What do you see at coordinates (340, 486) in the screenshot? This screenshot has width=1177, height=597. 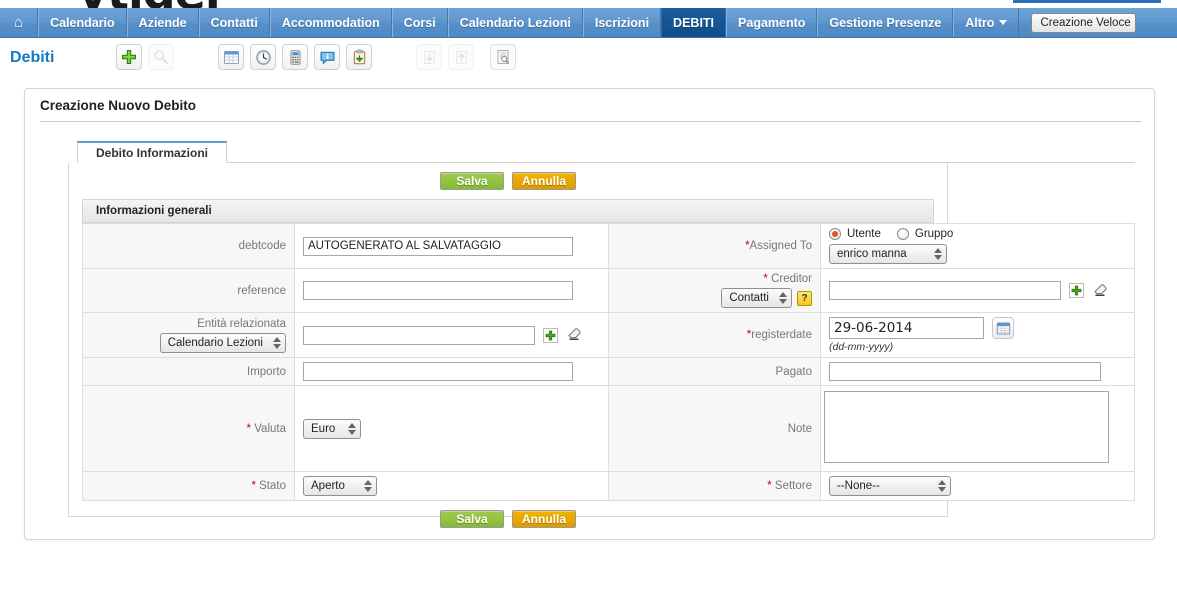 I see `stato-select: Aperto` at bounding box center [340, 486].